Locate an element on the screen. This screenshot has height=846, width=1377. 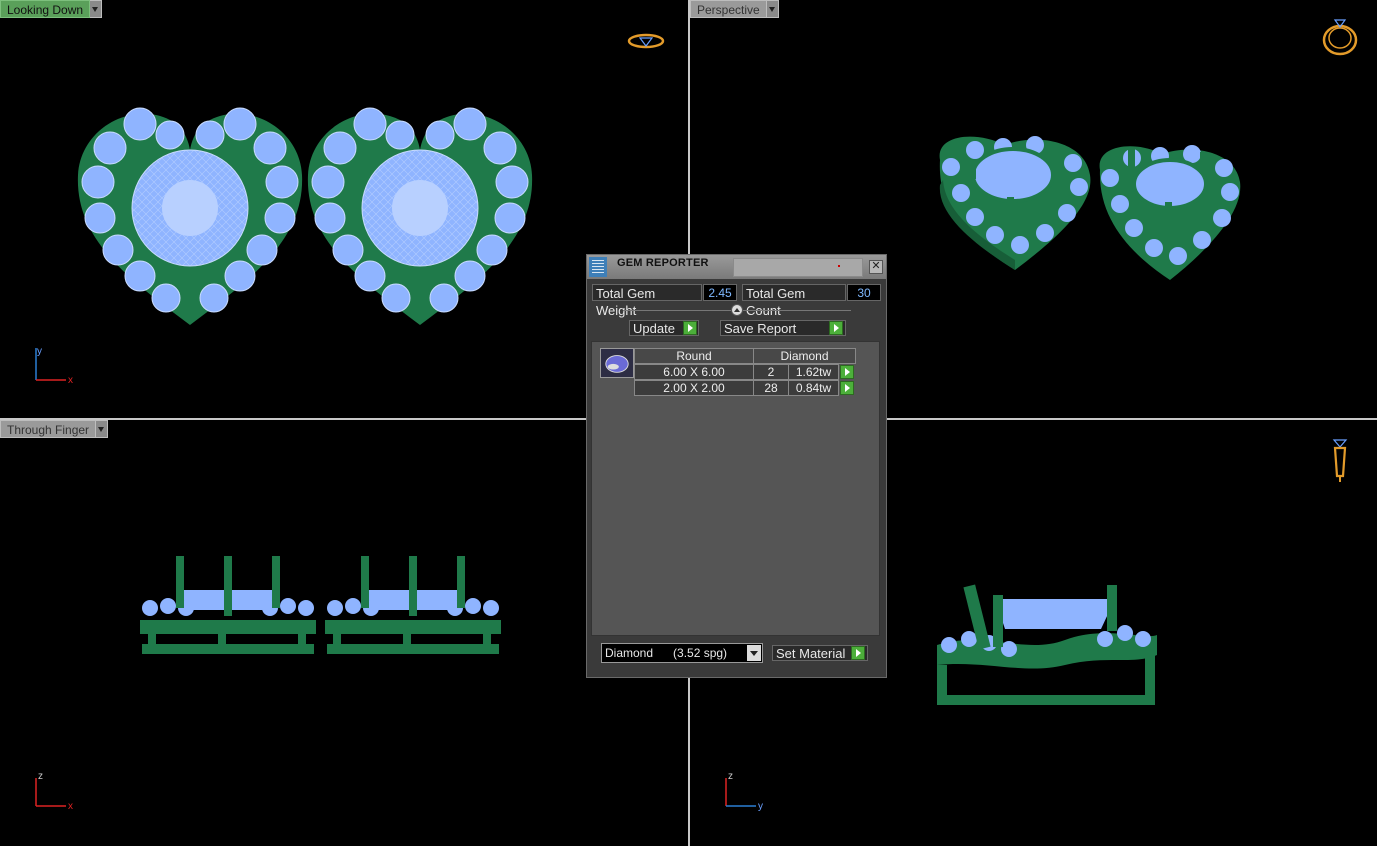
total-gem-count-value: 30 is located at coordinates (864, 292).